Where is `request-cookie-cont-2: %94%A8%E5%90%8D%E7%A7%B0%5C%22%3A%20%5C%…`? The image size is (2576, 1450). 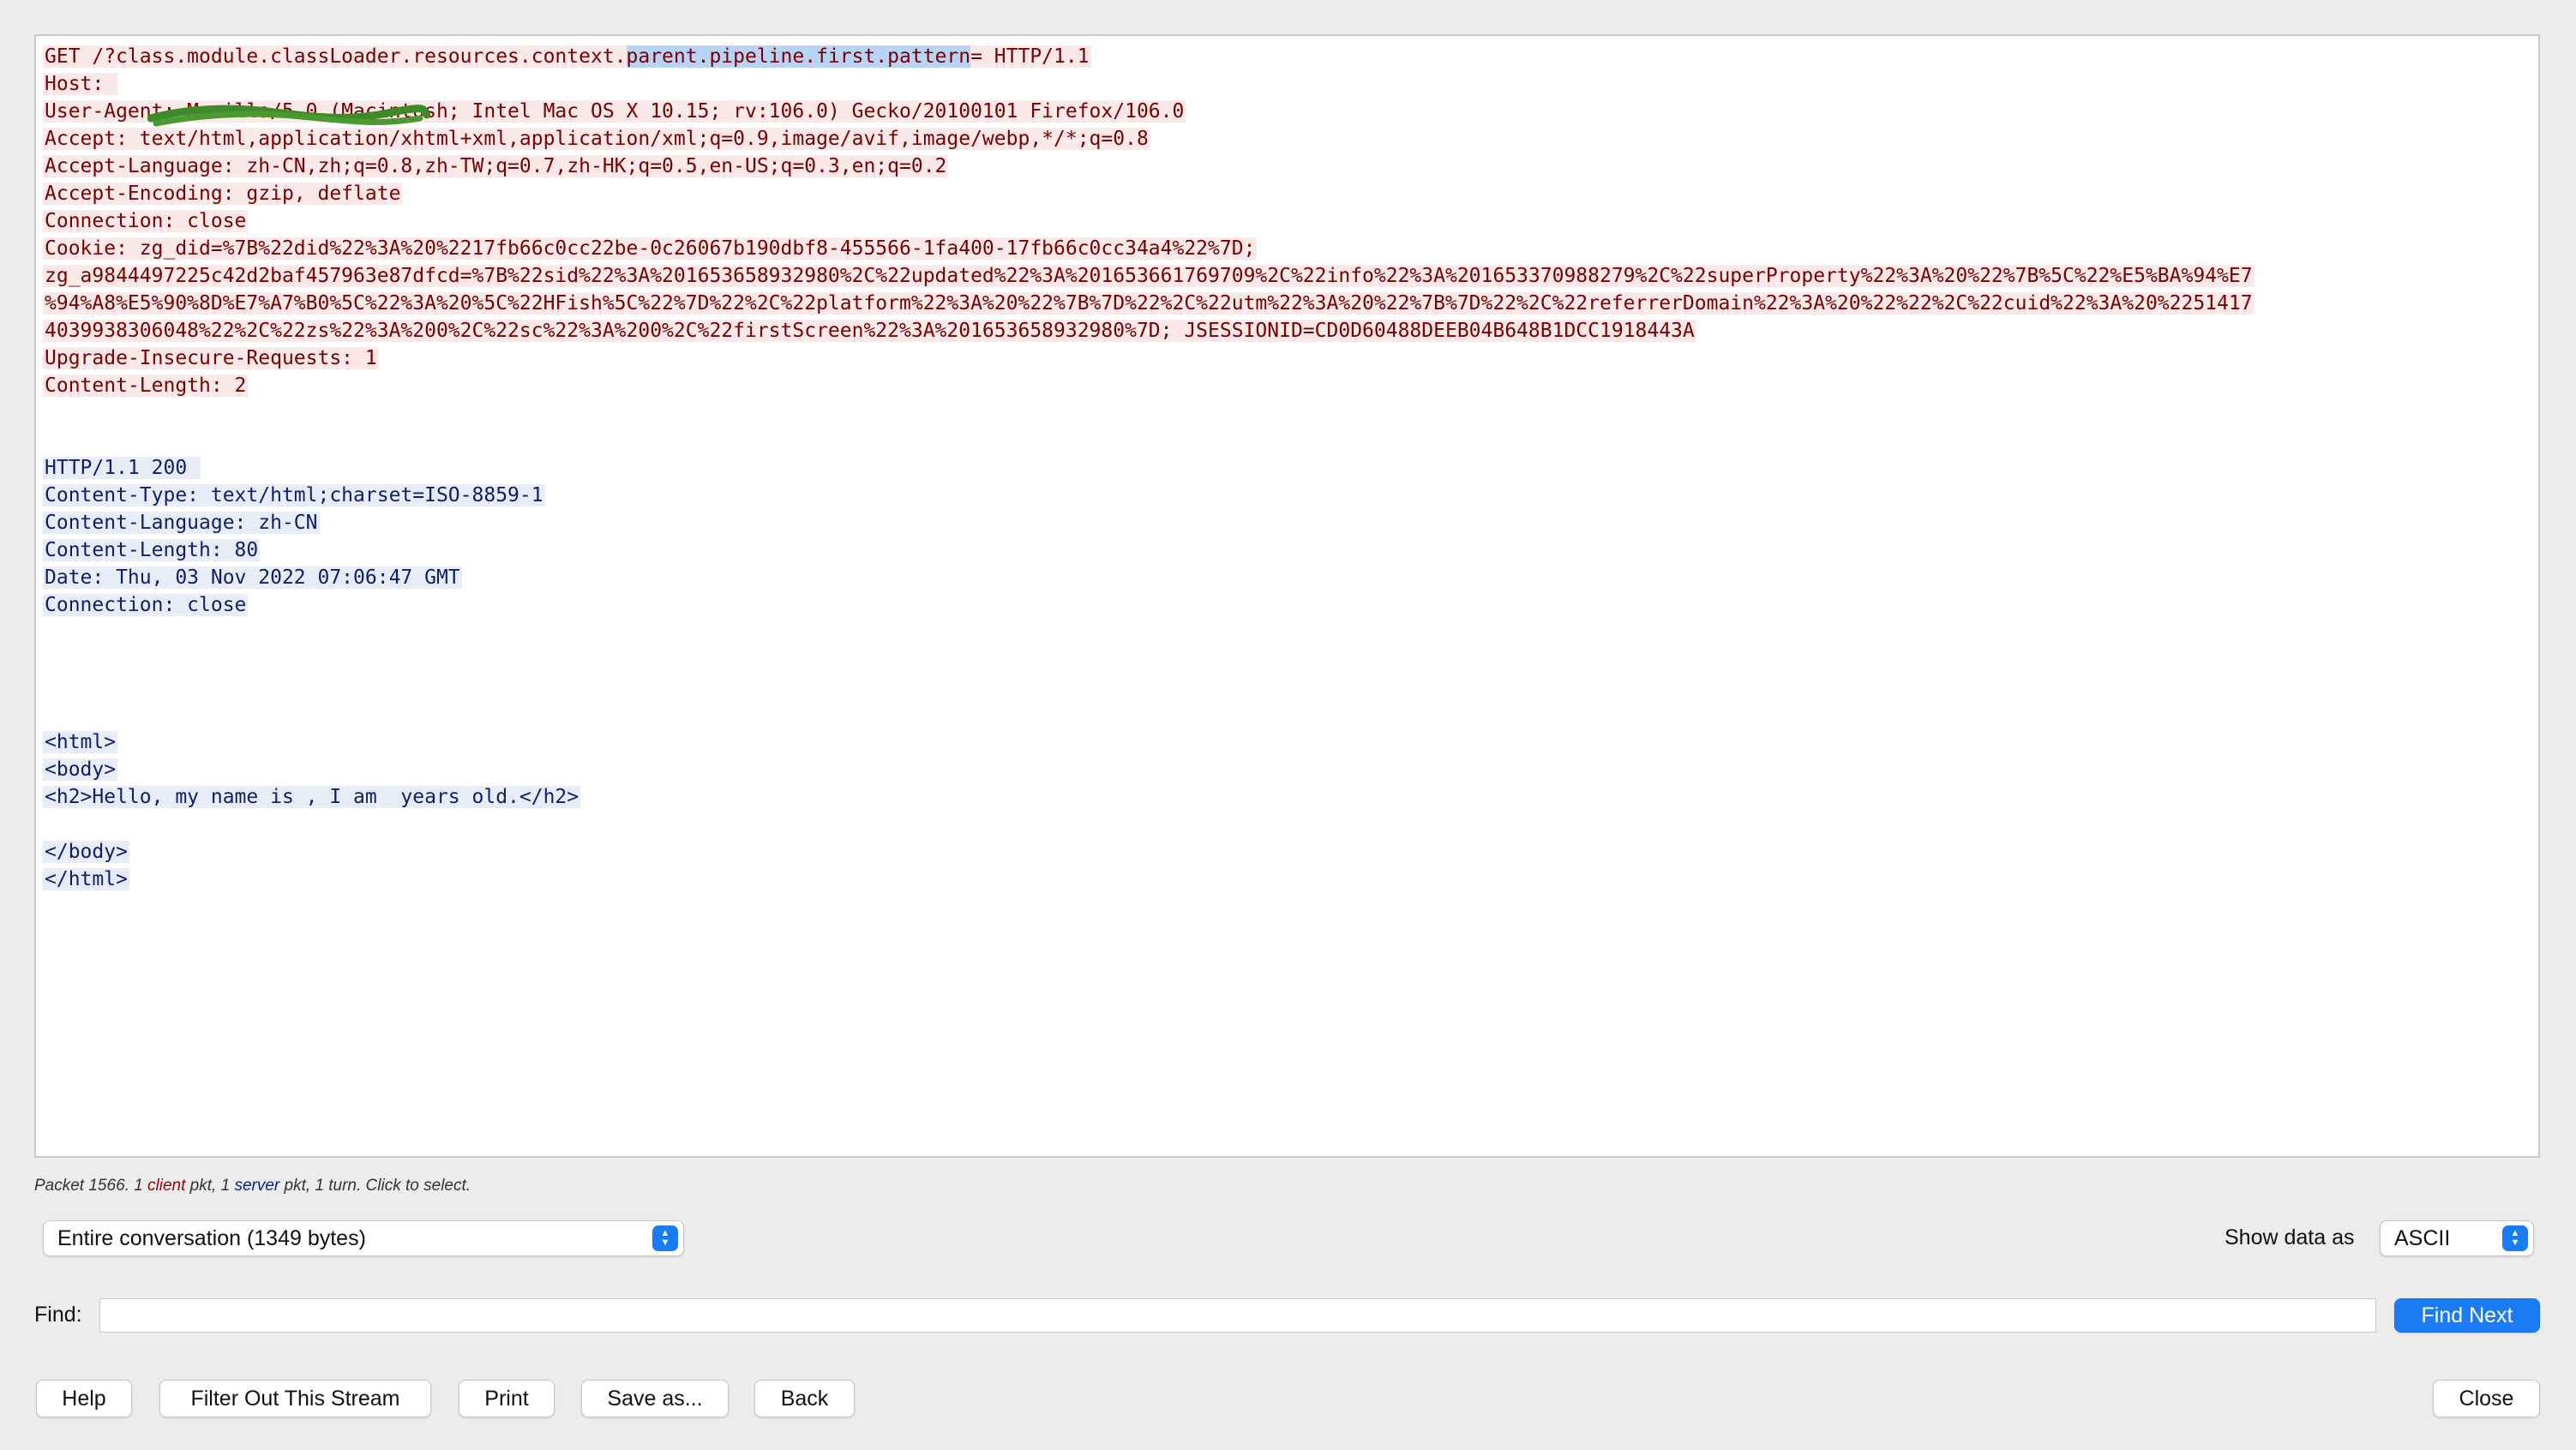 request-cookie-cont-2: %94%A8%E5%90%8D%E7%A7%B0%5C%22%3A%20%5C%… is located at coordinates (1149, 303).